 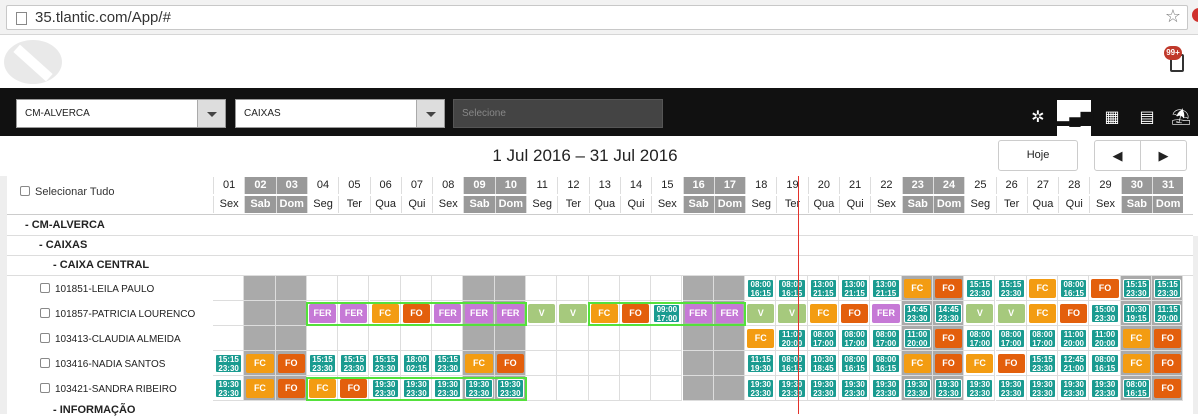 What do you see at coordinates (1168, 313) in the screenshot?
I see `shift-badge: 11:15 20:00` at bounding box center [1168, 313].